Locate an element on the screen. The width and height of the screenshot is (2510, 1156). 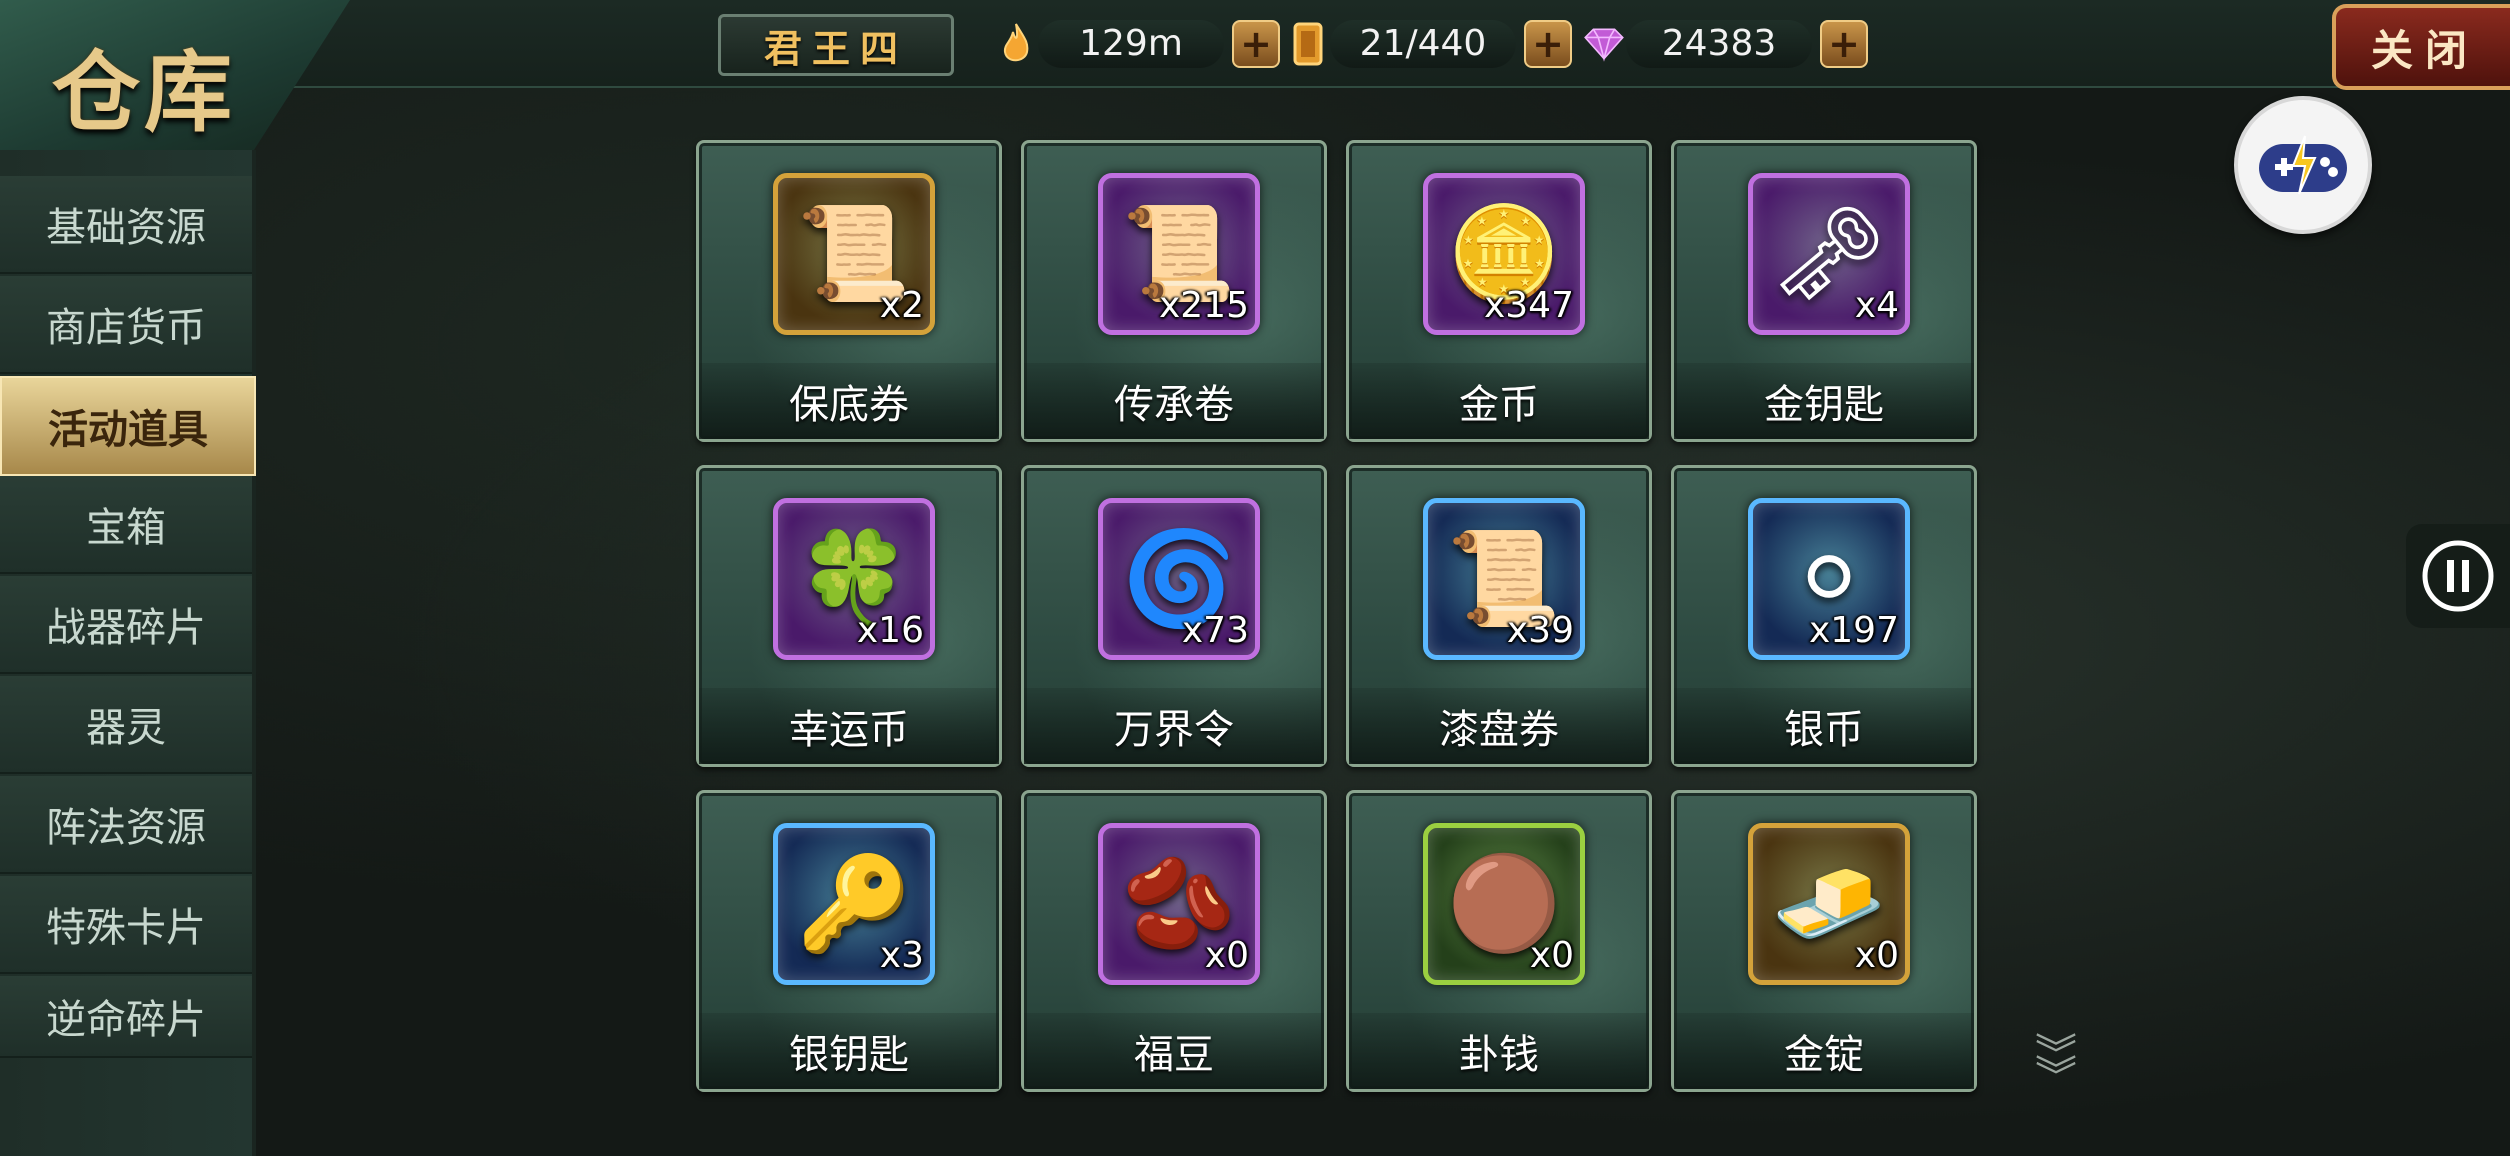
sidebar-item: 商店货币 is located at coordinates (126, 325).